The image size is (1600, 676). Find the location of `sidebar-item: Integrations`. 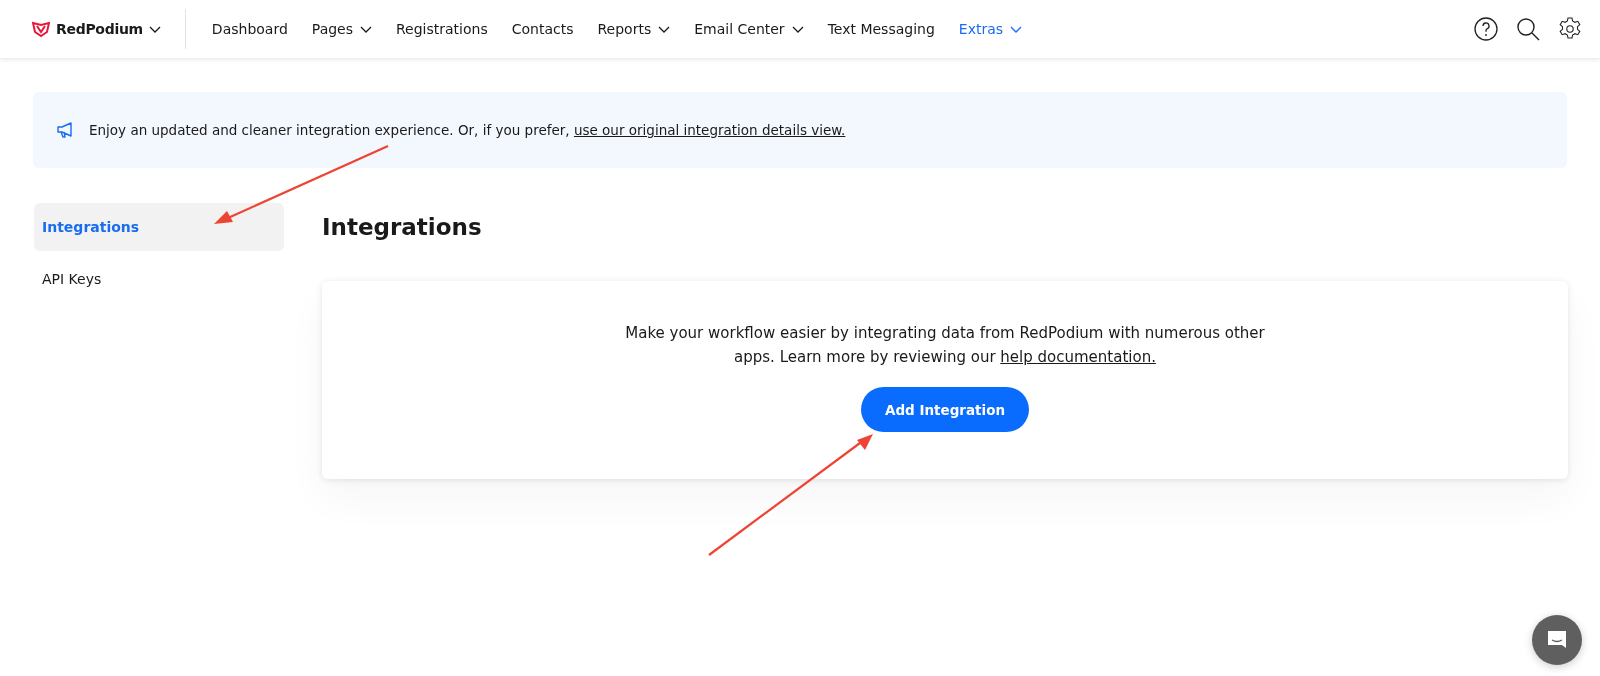

sidebar-item: Integrations is located at coordinates (159, 227).